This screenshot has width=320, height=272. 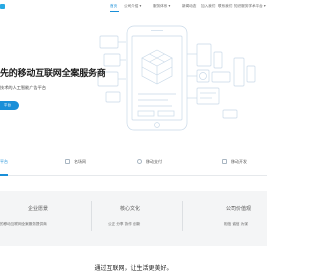 What do you see at coordinates (139, 161) in the screenshot?
I see `payment-icon` at bounding box center [139, 161].